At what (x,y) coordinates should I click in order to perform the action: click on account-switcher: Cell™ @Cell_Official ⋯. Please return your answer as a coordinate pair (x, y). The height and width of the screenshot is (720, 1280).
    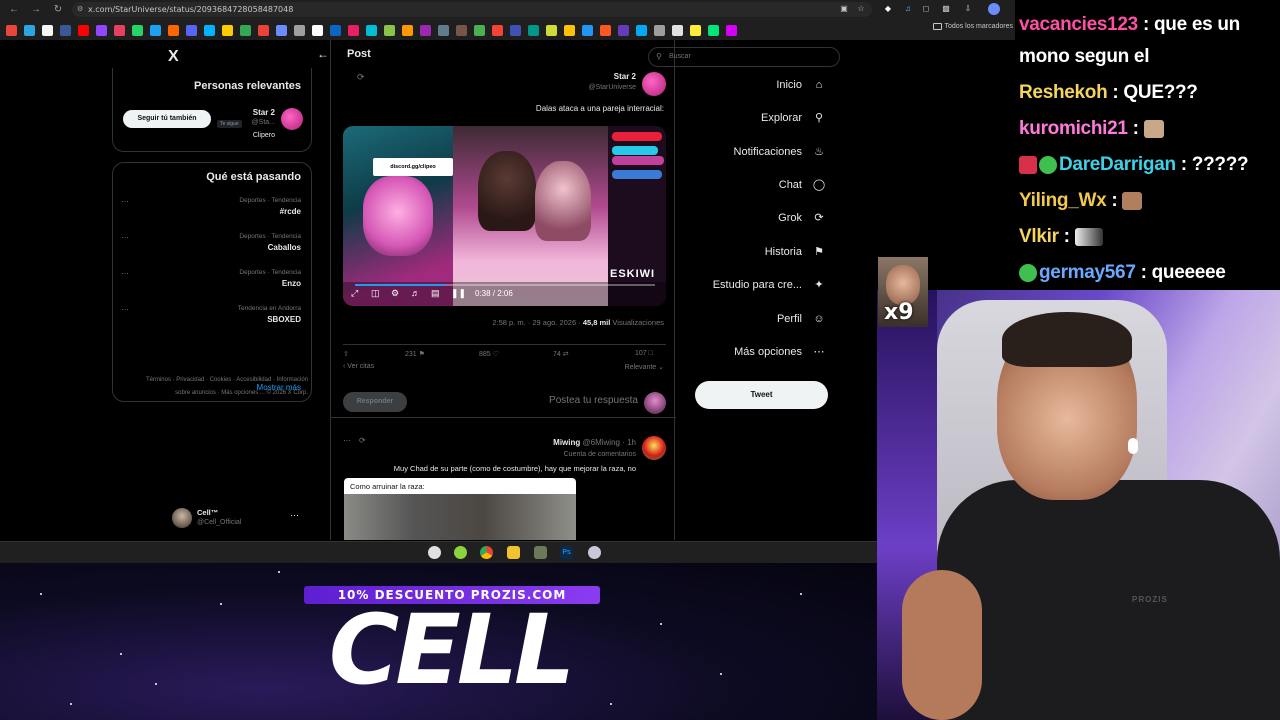
    Looking at the image, I should click on (235, 518).